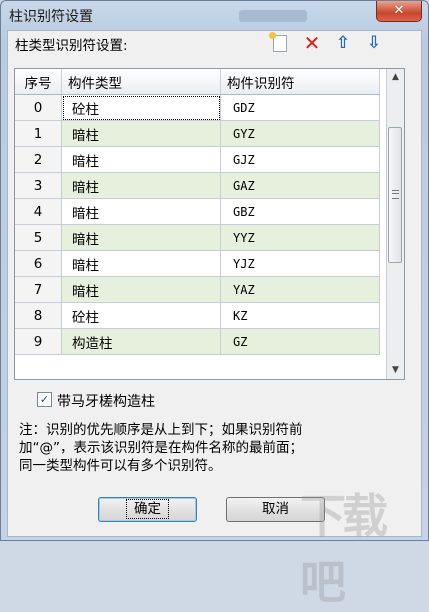 Image resolution: width=429 pixels, height=612 pixels. I want to click on row-code-cell: GZ, so click(300, 341).